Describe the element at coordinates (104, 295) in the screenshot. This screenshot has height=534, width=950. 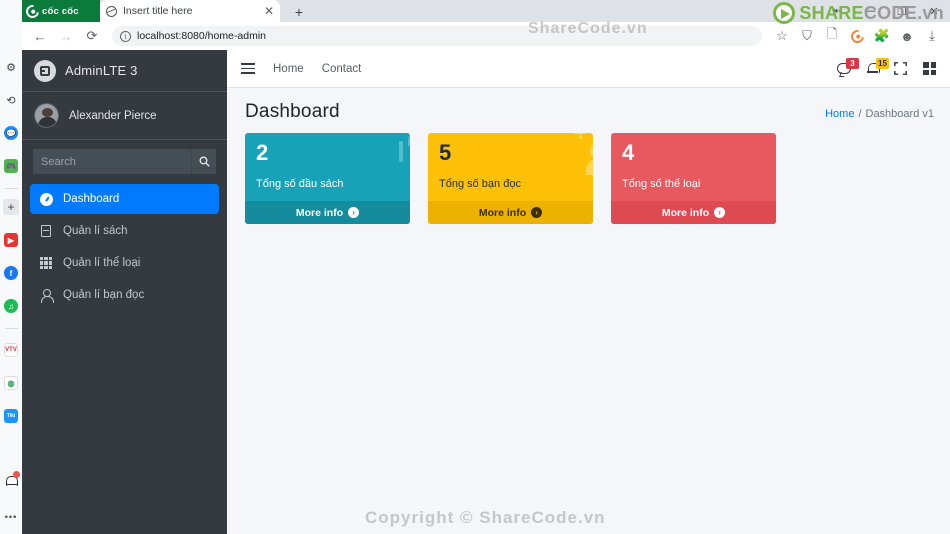
I see `sidebar-item-label: Quản lí bạn đọc` at that location.